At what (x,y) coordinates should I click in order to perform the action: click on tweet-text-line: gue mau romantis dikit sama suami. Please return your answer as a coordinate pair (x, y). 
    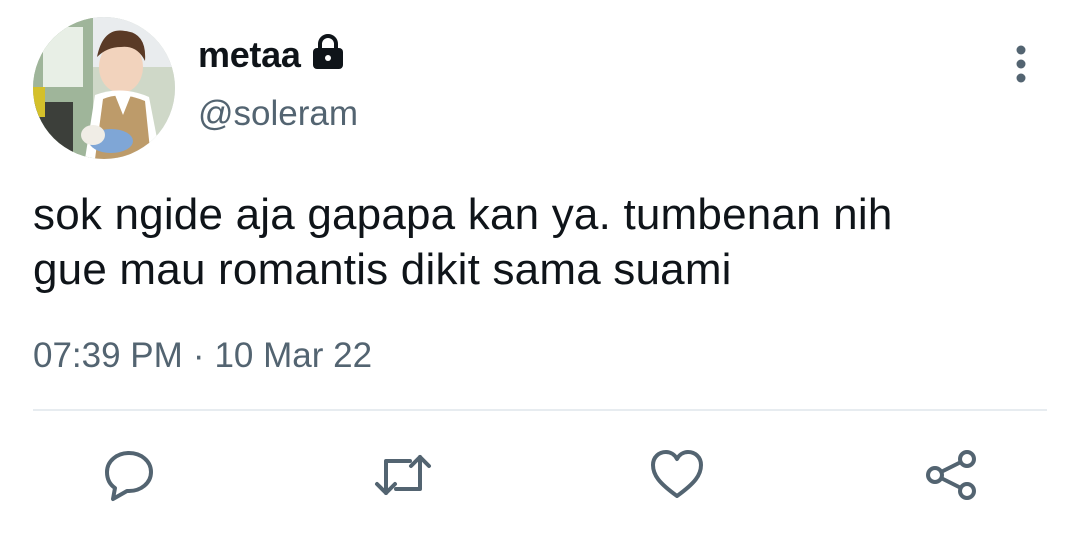
    Looking at the image, I should click on (382, 269).